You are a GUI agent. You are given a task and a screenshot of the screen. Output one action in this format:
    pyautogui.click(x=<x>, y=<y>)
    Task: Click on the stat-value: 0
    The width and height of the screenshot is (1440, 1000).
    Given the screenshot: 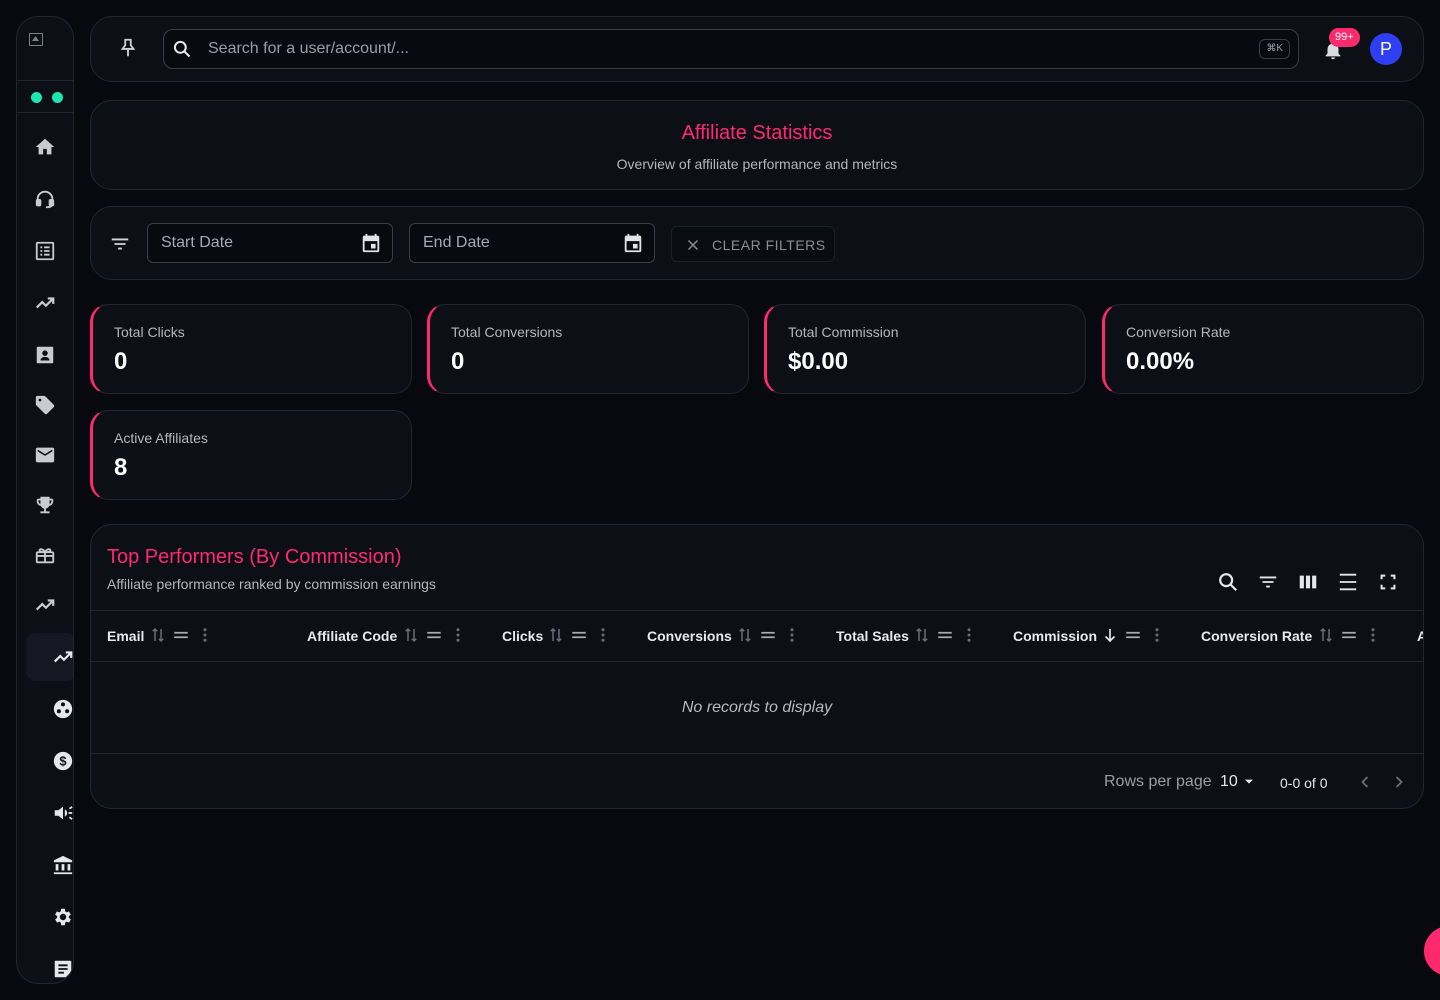 What is the action you would take?
    pyautogui.click(x=458, y=361)
    